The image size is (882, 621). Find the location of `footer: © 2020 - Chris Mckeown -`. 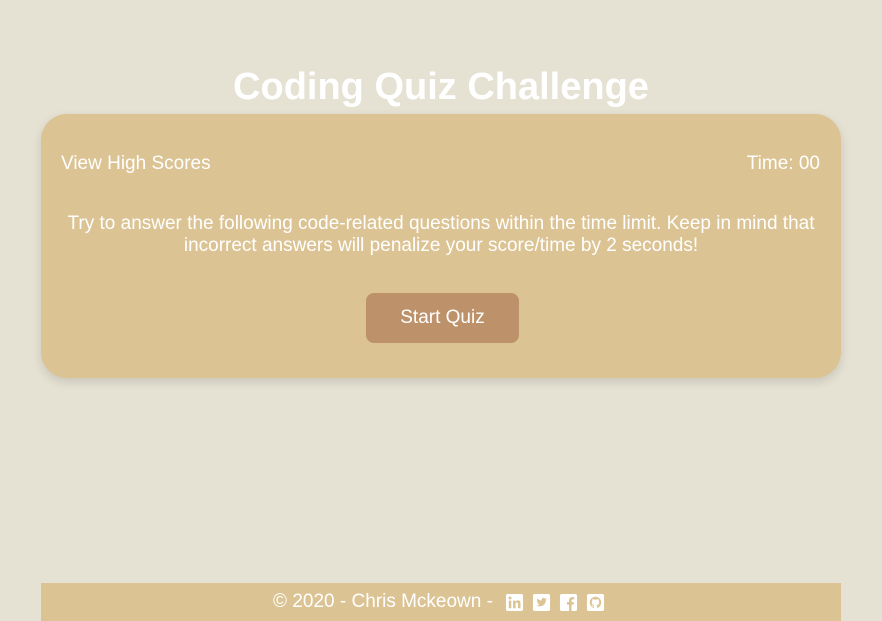

footer: © 2020 - Chris Mckeown - is located at coordinates (441, 602).